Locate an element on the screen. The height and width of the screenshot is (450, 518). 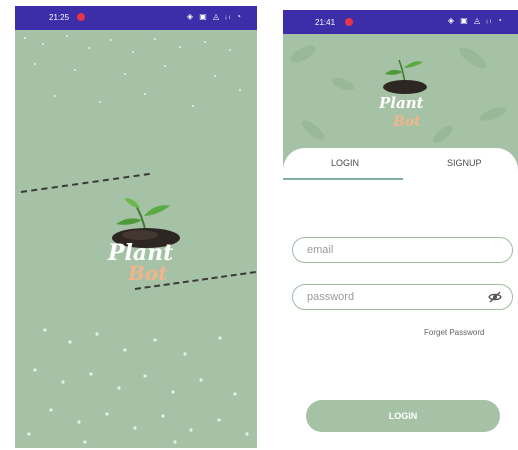
eye-off-icon is located at coordinates (495, 297).